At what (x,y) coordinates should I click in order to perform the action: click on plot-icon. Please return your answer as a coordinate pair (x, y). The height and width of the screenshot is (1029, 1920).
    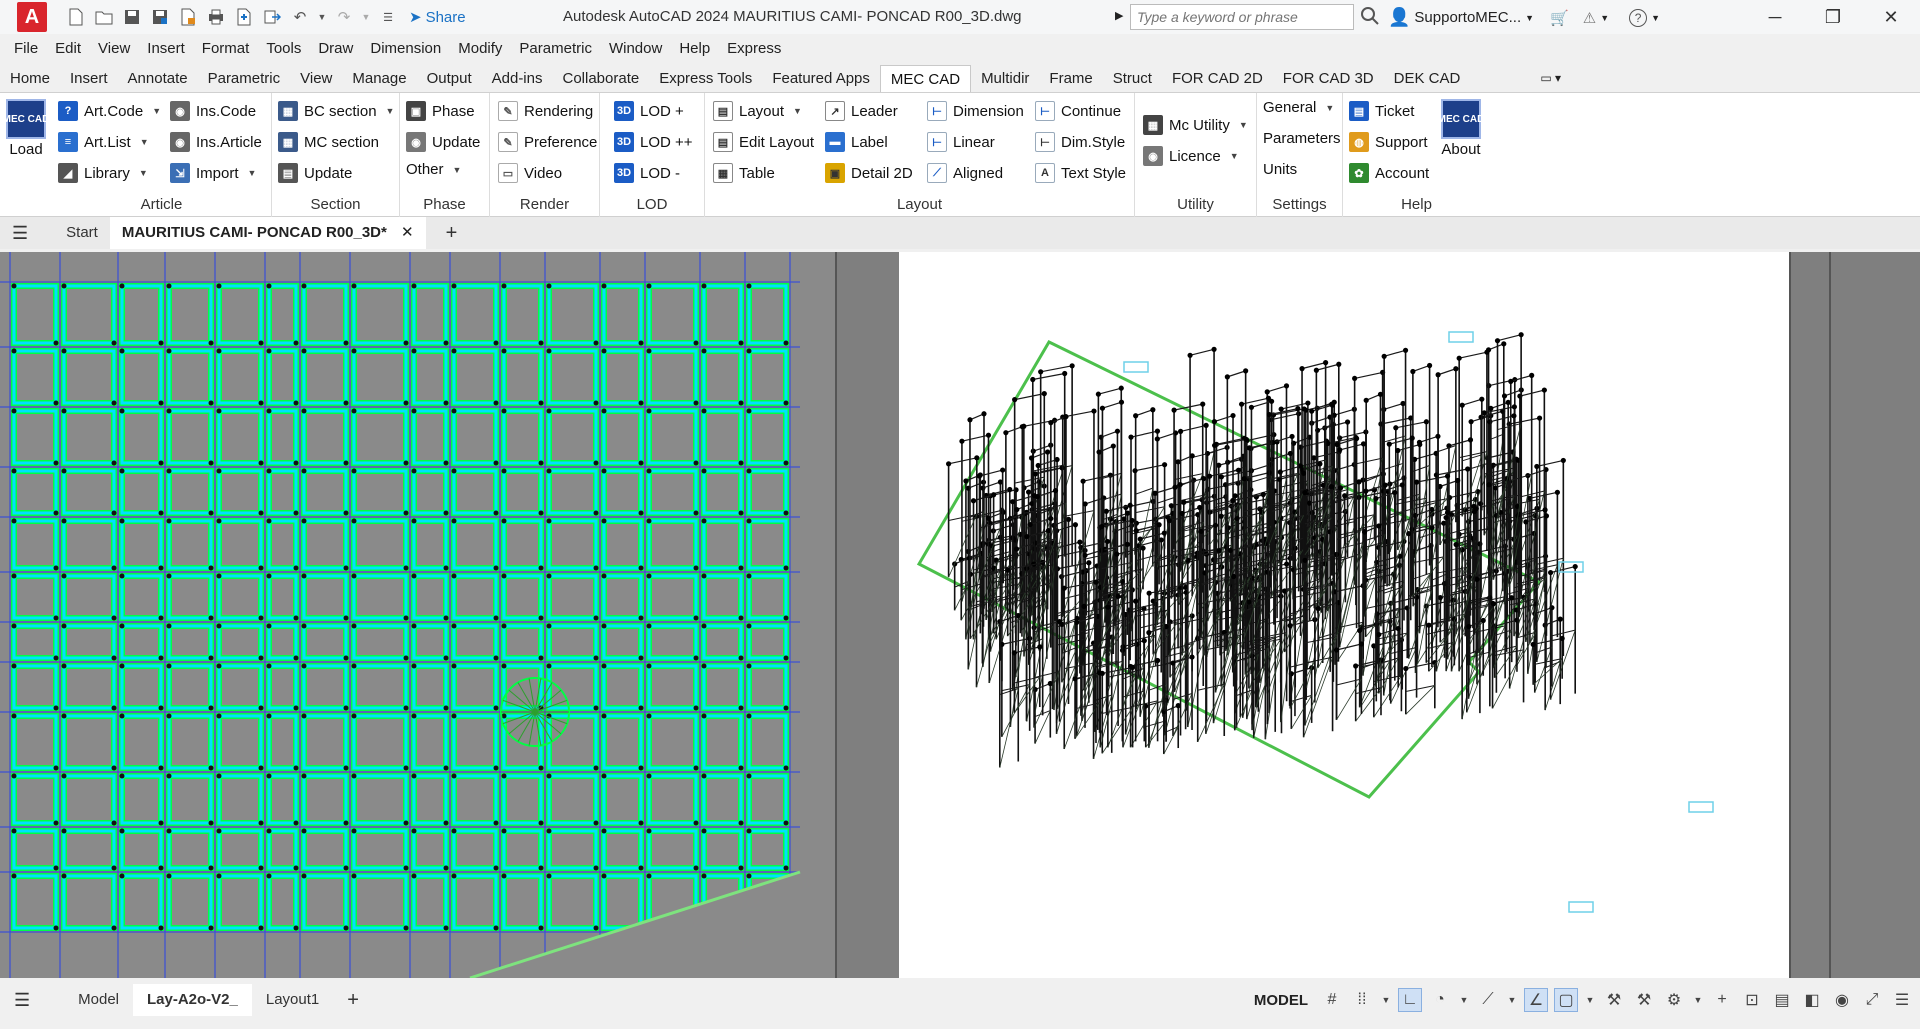
    Looking at the image, I should click on (244, 17).